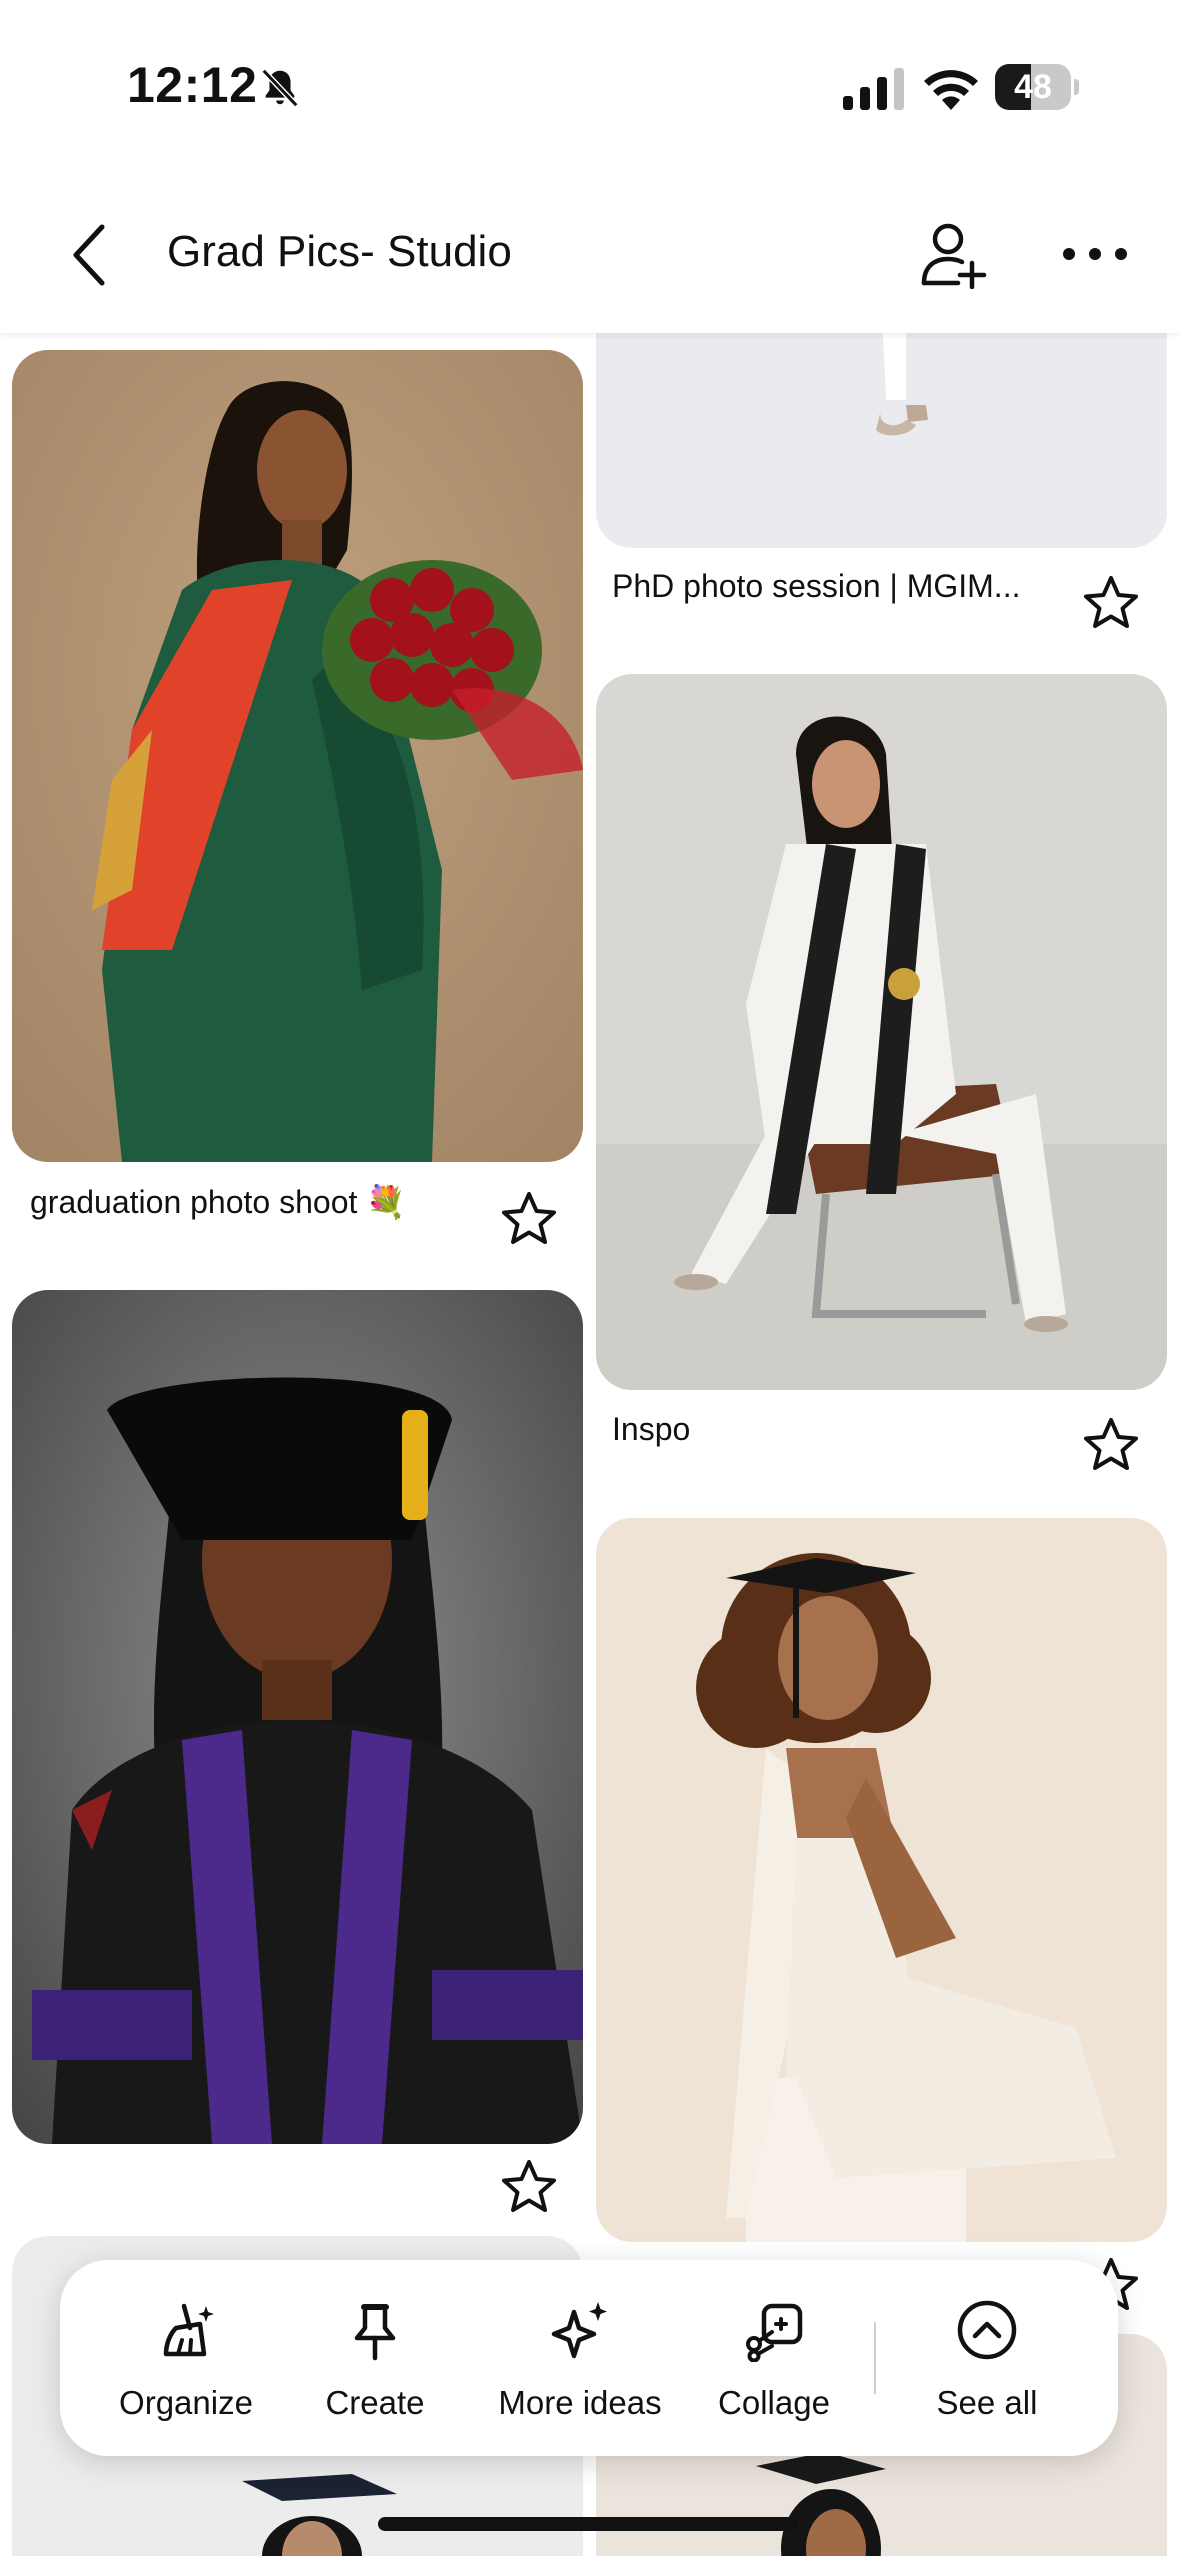  I want to click on battery-percent: 48, so click(1033, 87).